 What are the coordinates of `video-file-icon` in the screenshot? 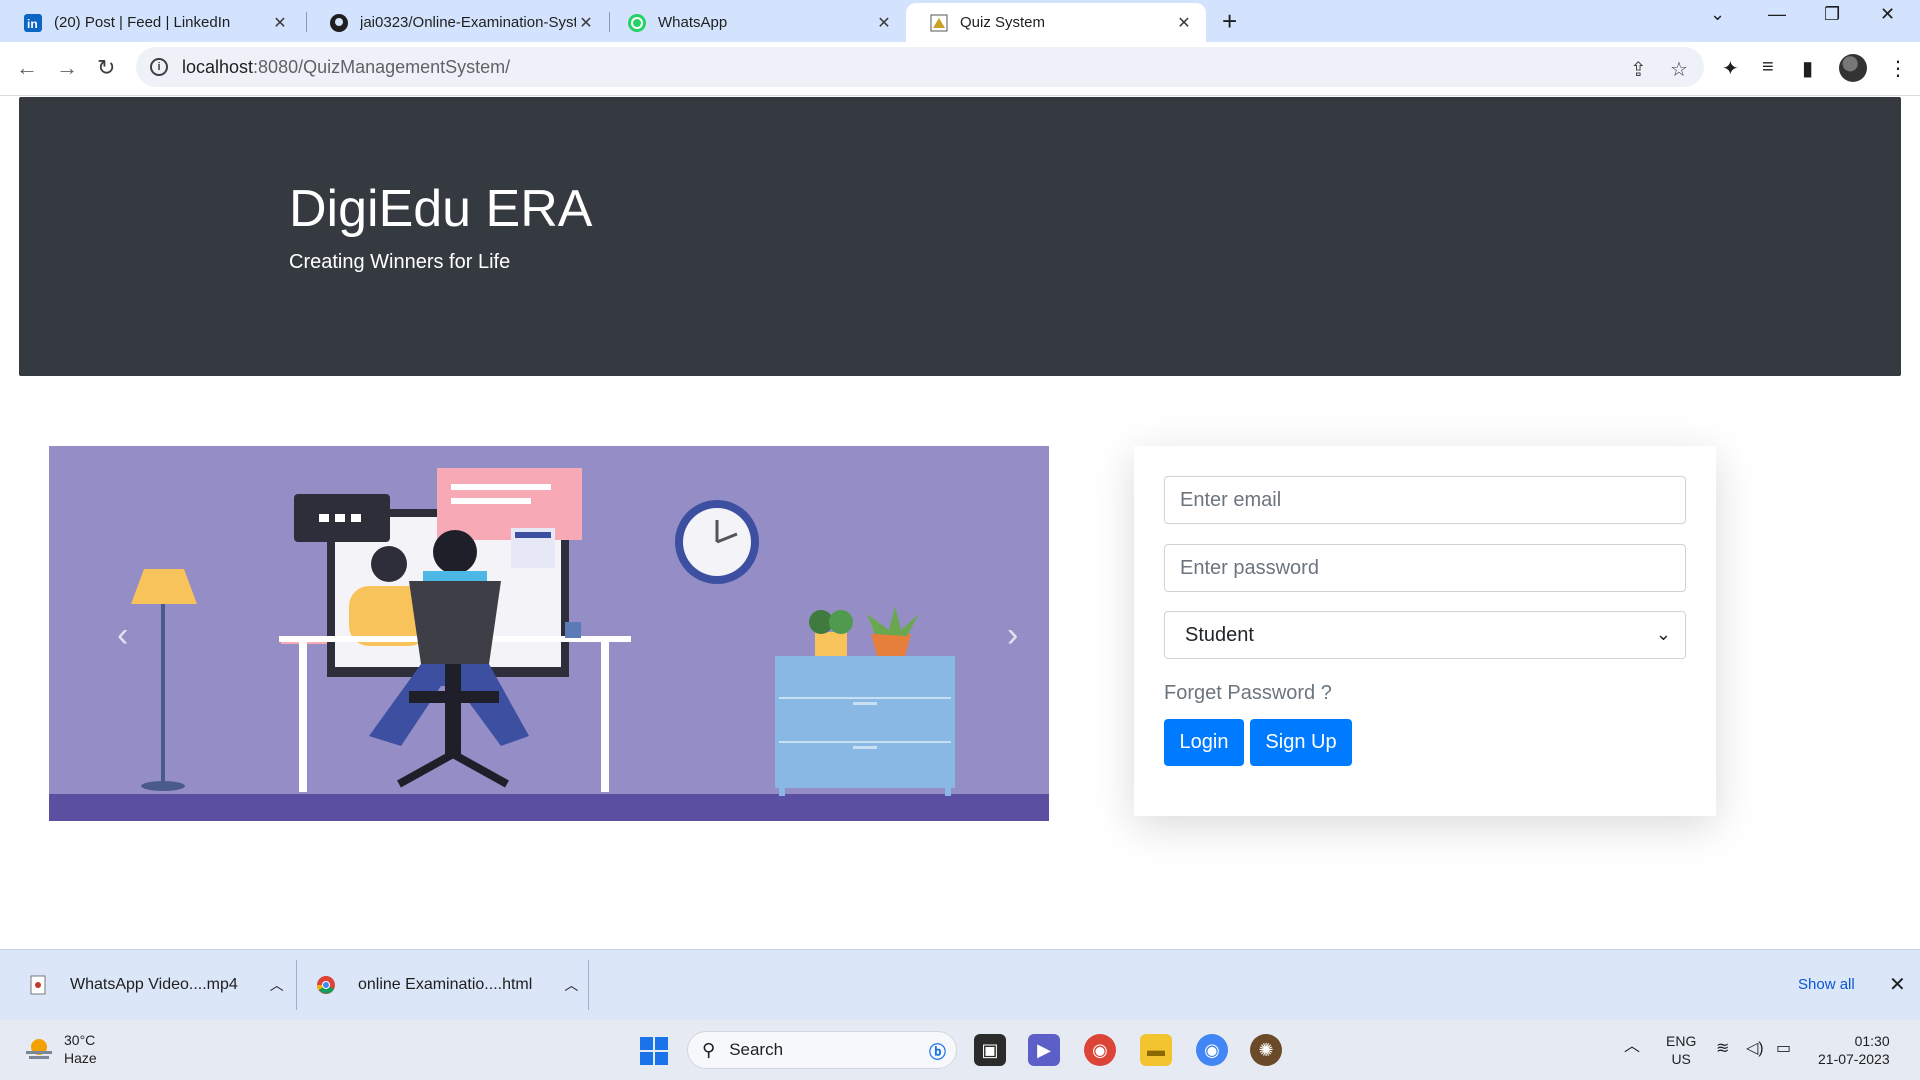 It's located at (38, 985).